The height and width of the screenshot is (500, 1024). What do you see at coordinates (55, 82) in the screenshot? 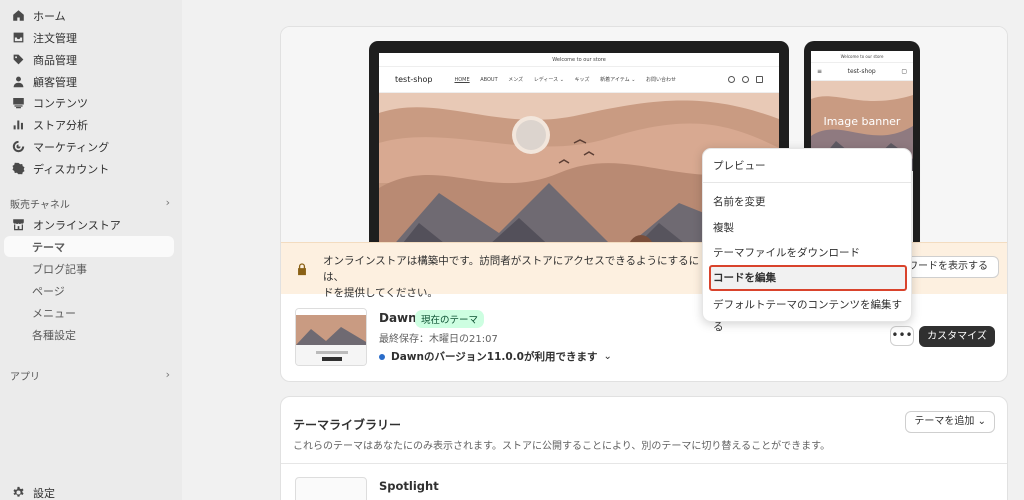
I see `sidebar-item-label: 顧客管理` at bounding box center [55, 82].